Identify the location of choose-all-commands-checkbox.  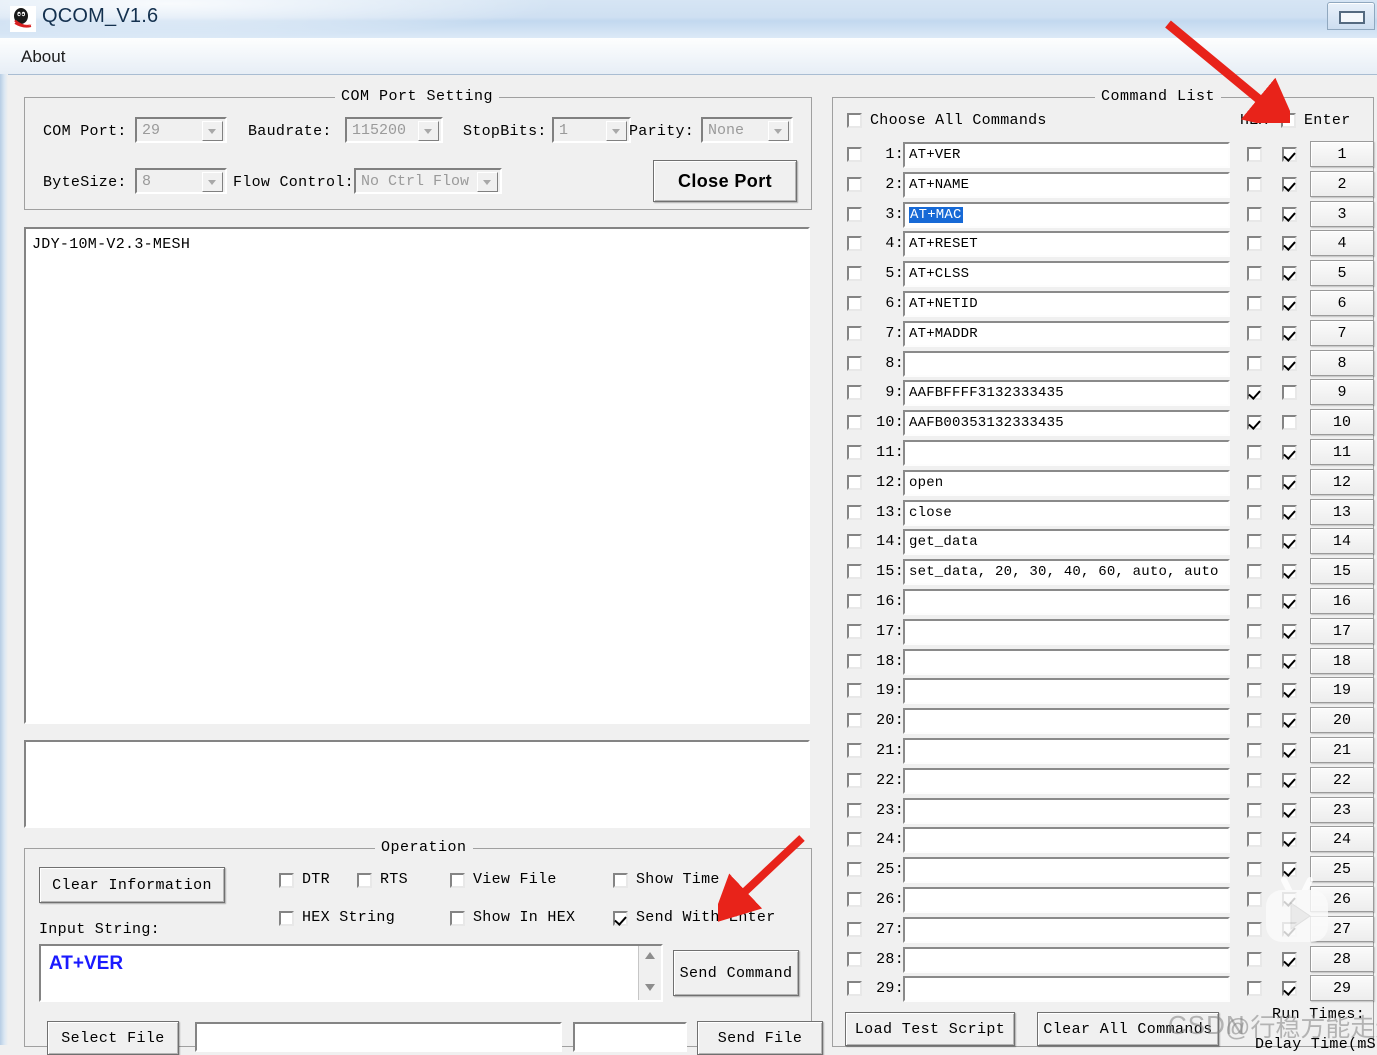
(854, 120).